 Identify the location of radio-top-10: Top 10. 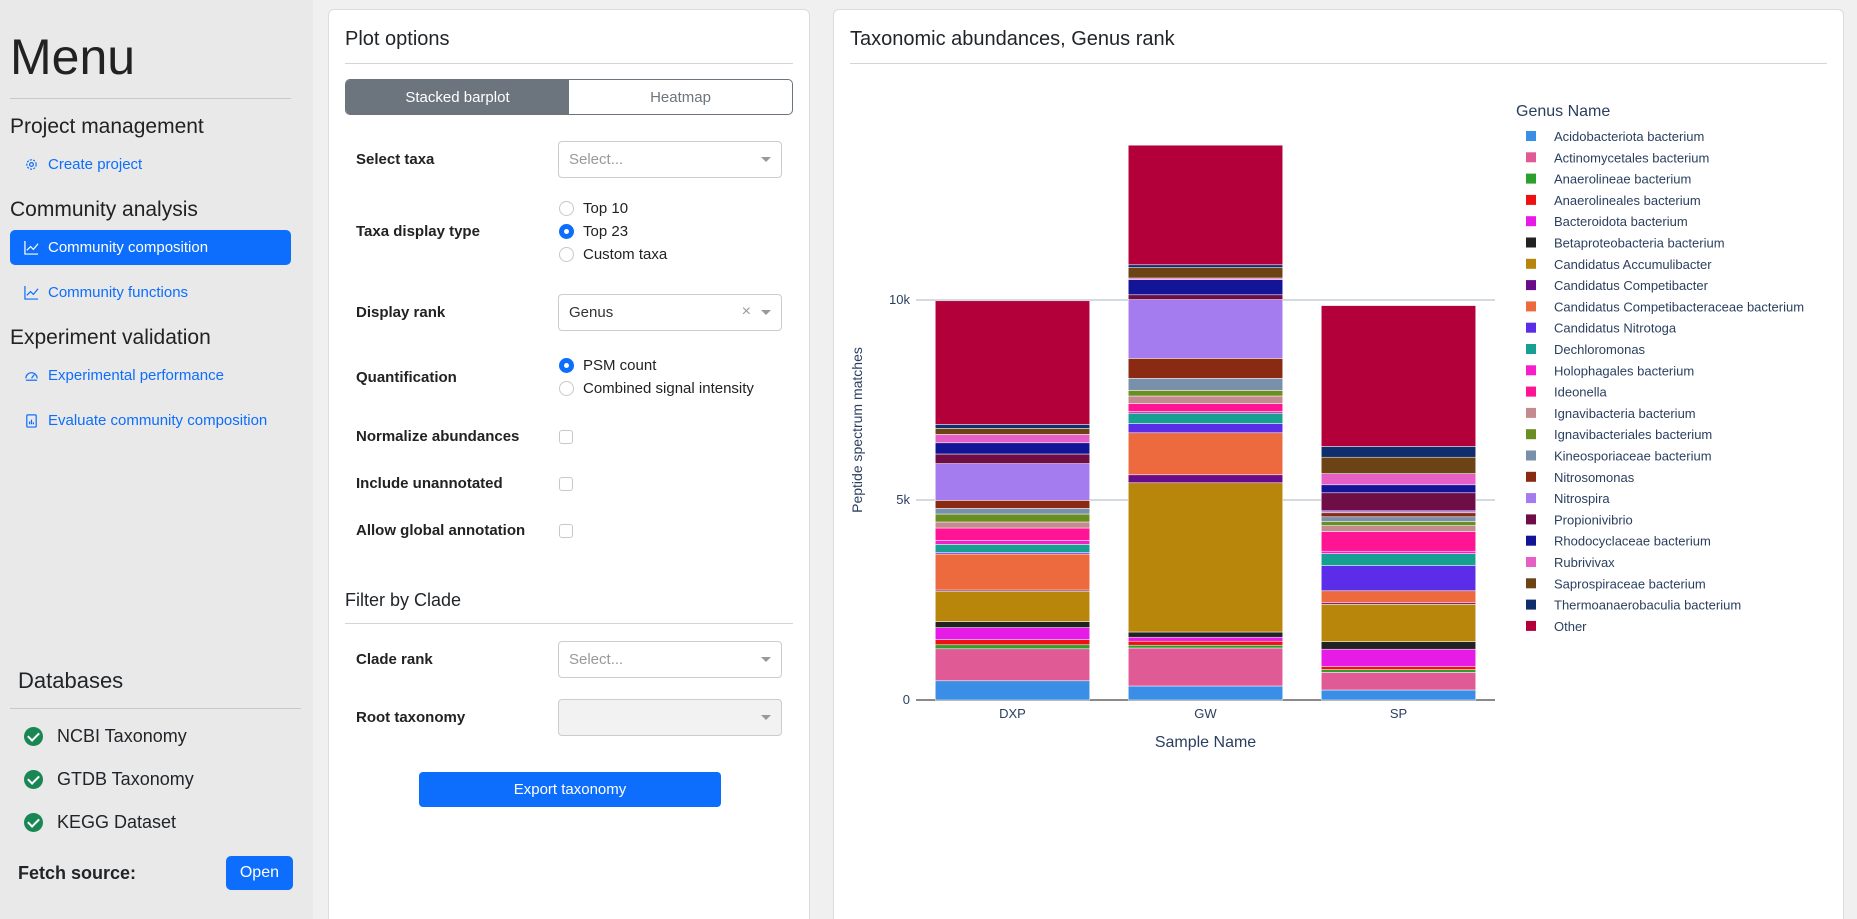
(613, 208).